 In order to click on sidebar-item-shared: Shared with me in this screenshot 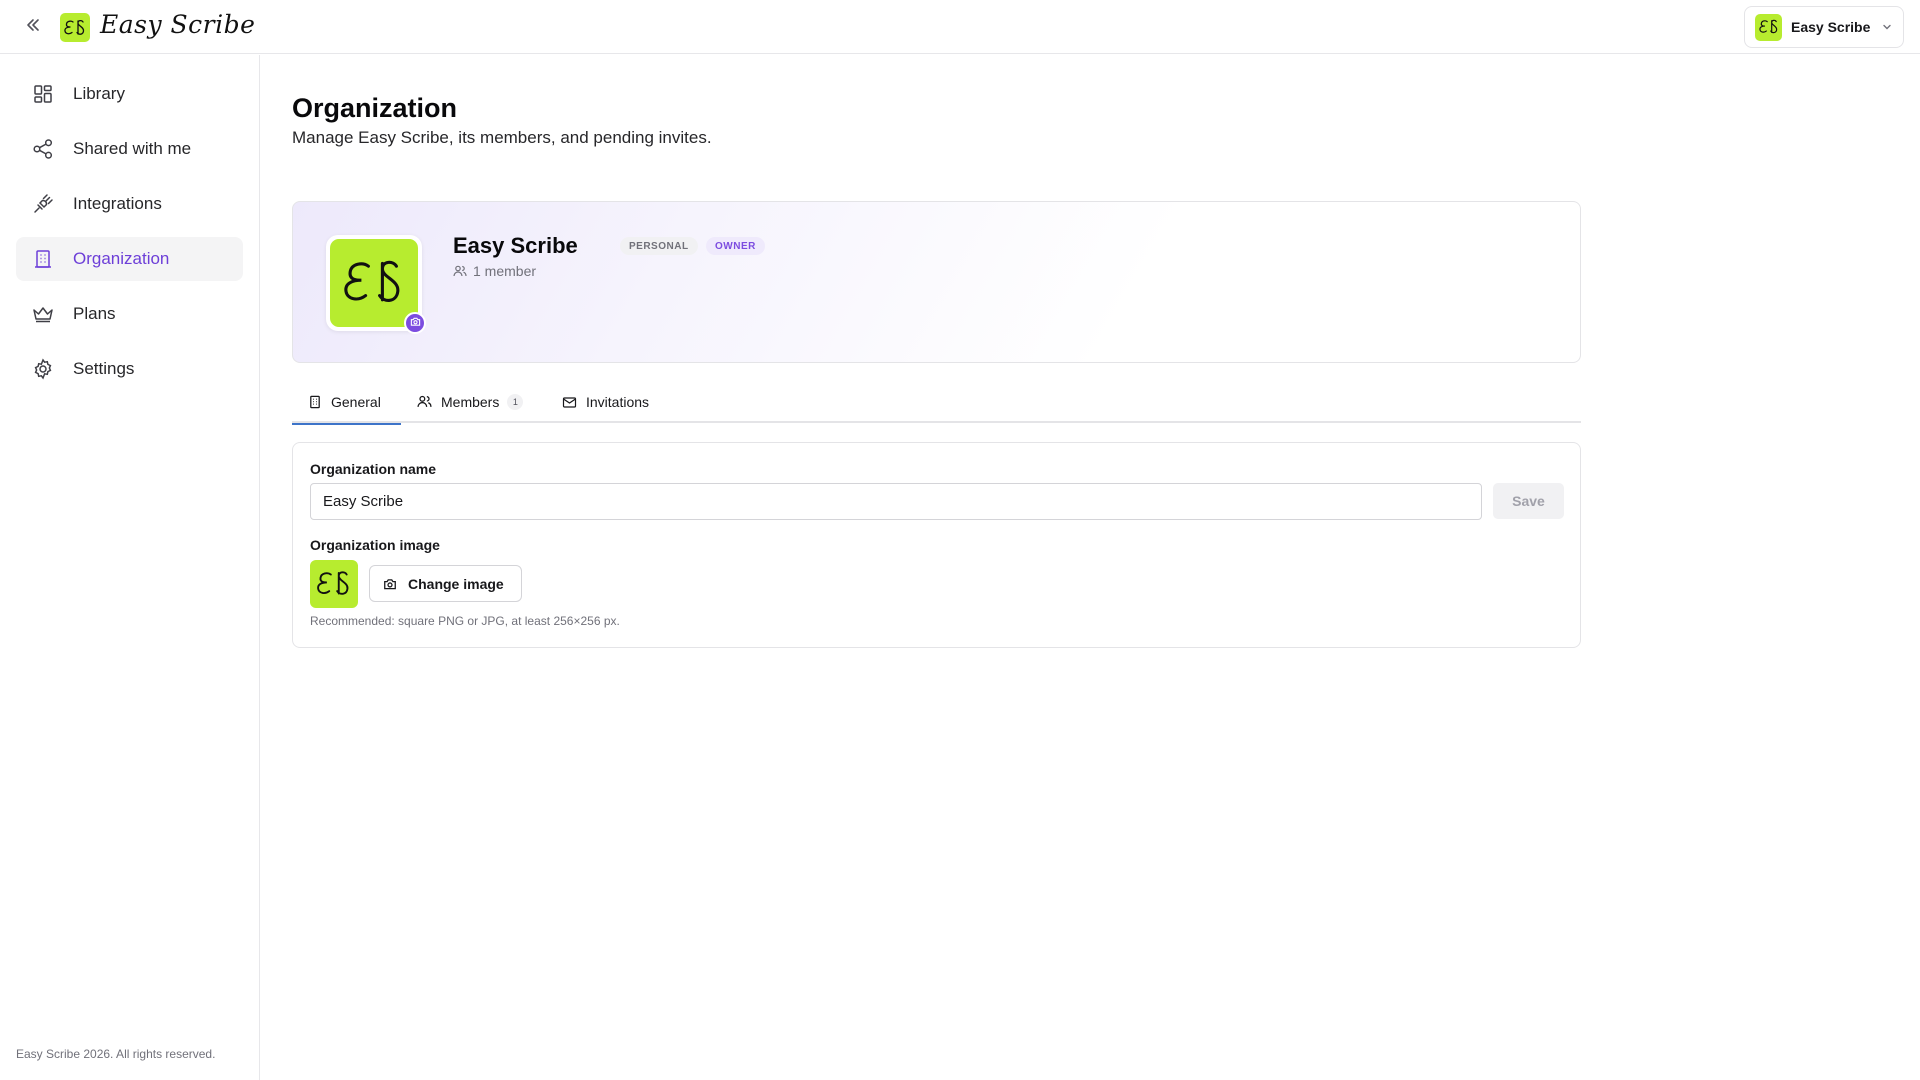, I will do `click(129, 149)`.